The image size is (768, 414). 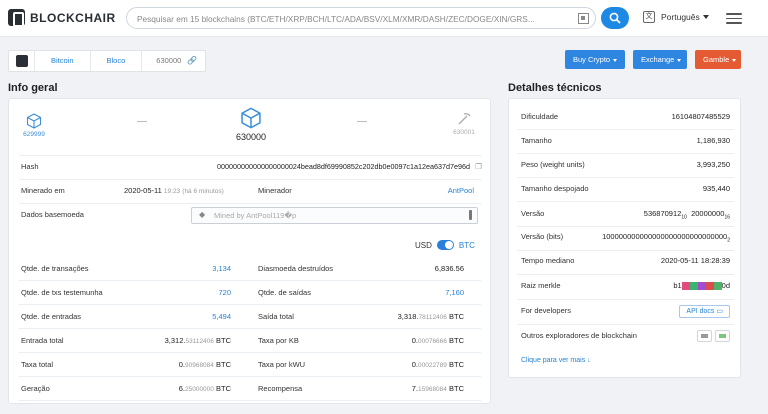 I want to click on blockchair-logo: BLOCKCHAIR, so click(x=62, y=18).